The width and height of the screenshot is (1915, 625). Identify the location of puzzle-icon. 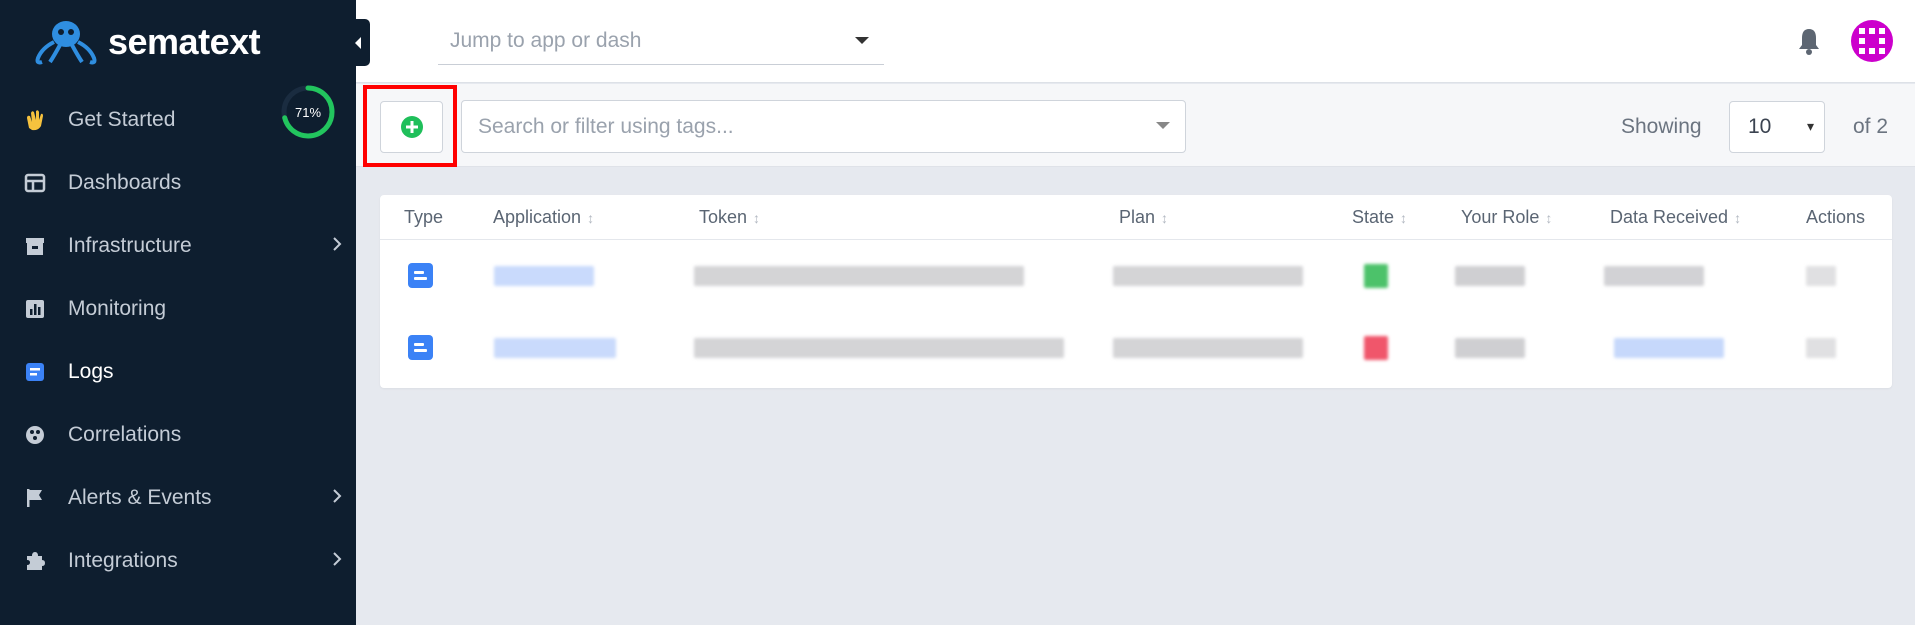
(35, 561).